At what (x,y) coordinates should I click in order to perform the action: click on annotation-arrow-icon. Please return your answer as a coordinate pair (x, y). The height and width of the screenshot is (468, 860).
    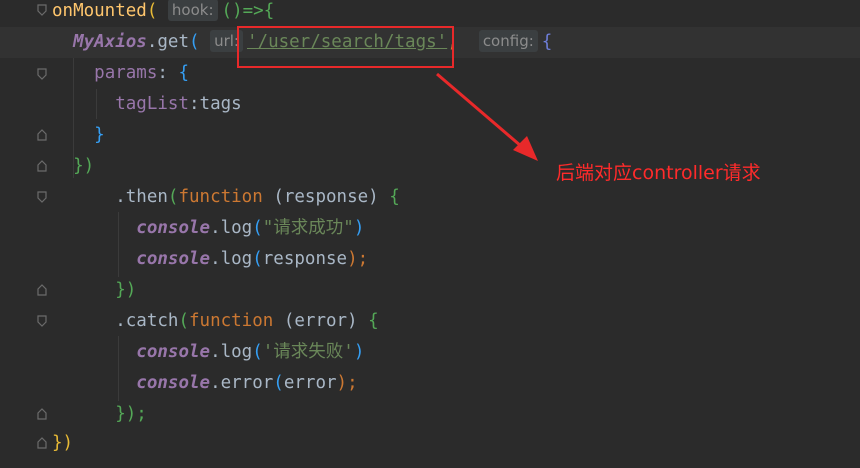
    Looking at the image, I should click on (487, 116).